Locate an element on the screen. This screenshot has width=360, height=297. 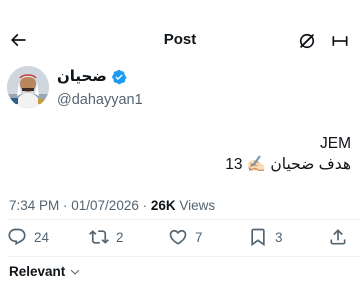
tweet-text-line-1: JEM is located at coordinates (335, 143).